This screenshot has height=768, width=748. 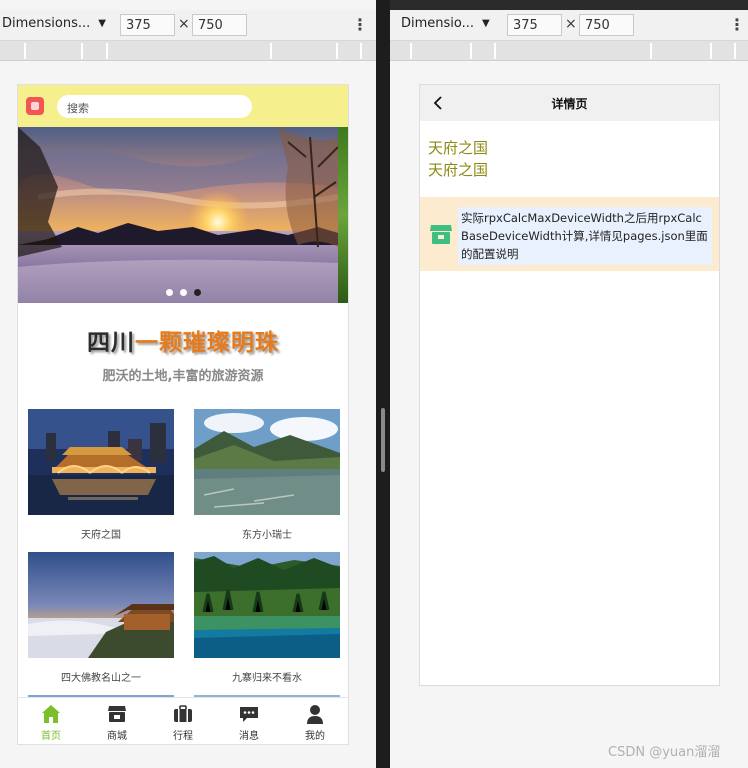 What do you see at coordinates (154, 106) in the screenshot?
I see `search-input: 搜索` at bounding box center [154, 106].